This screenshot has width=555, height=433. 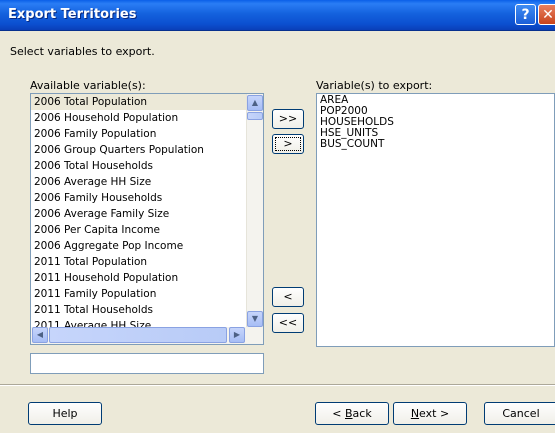 What do you see at coordinates (147, 166) in the screenshot?
I see `available-list-item: 2006 Total Households` at bounding box center [147, 166].